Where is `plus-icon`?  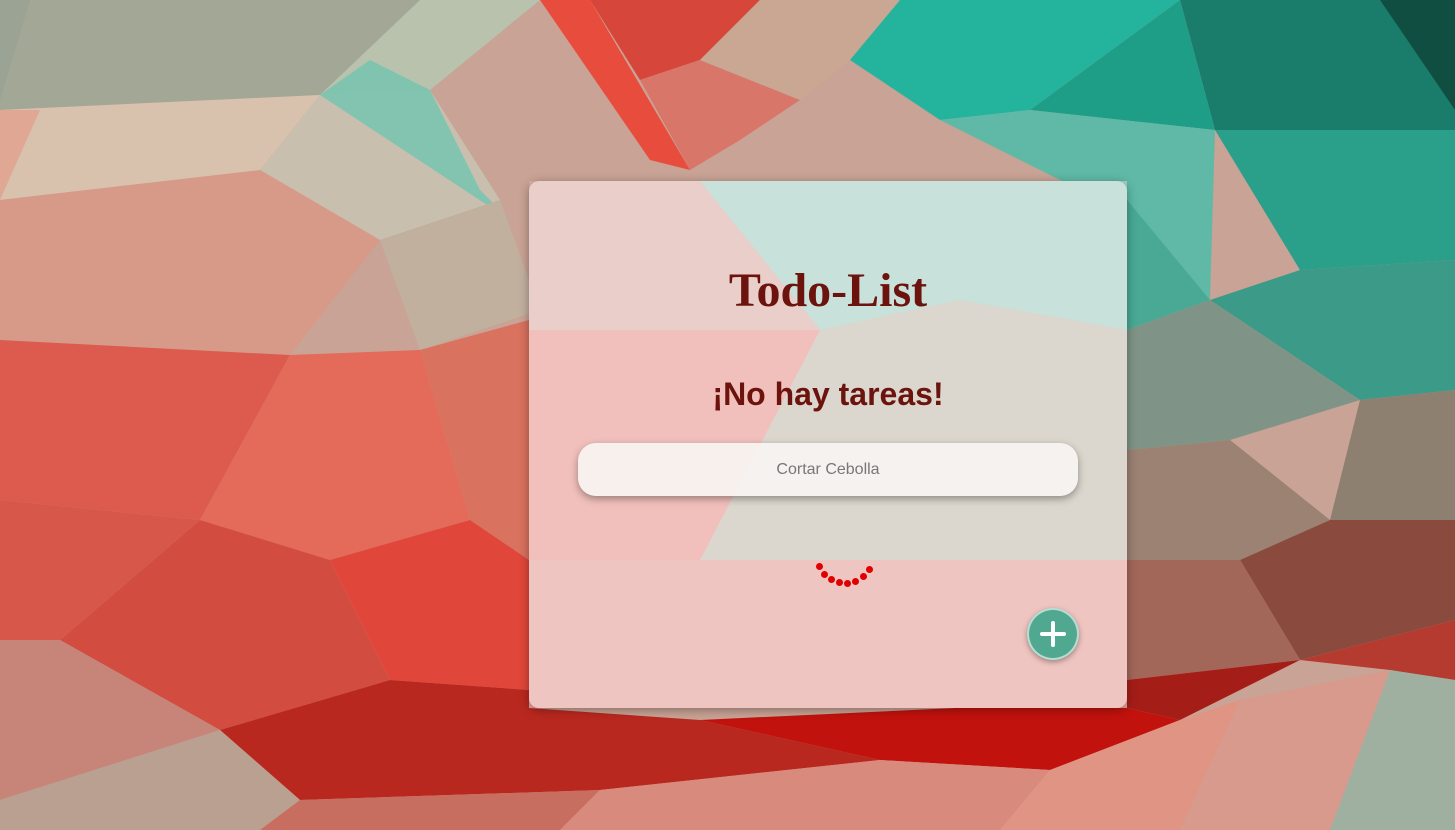
plus-icon is located at coordinates (1053, 634).